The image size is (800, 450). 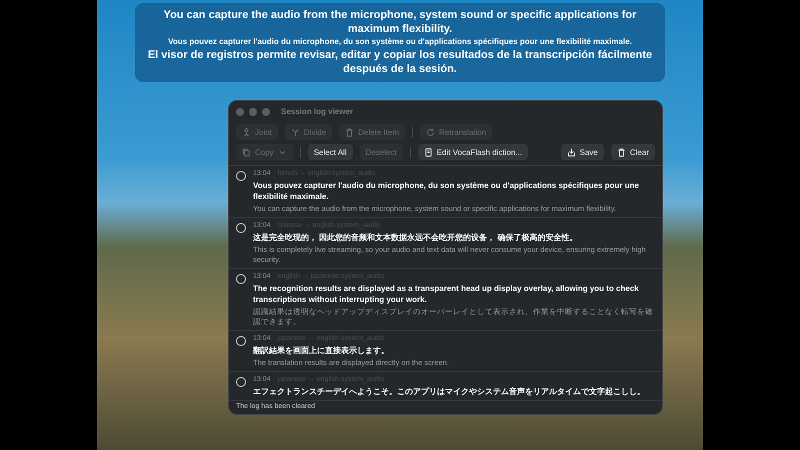 I want to click on original-text: Vous pouvez capturer l'audio du microphone, du son système ou d'applications spécifiques pour une flexibilité maximale., so click(x=446, y=191).